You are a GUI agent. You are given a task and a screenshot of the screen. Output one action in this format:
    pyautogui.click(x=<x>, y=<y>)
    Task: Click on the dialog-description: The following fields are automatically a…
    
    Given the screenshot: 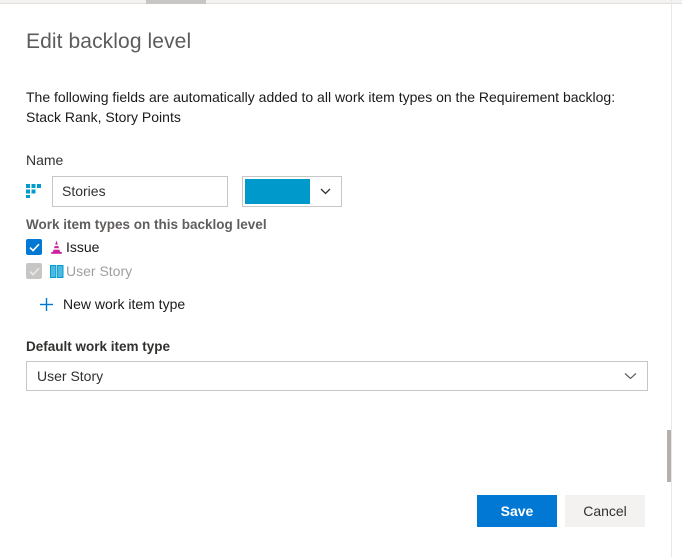 What is the action you would take?
    pyautogui.click(x=321, y=107)
    